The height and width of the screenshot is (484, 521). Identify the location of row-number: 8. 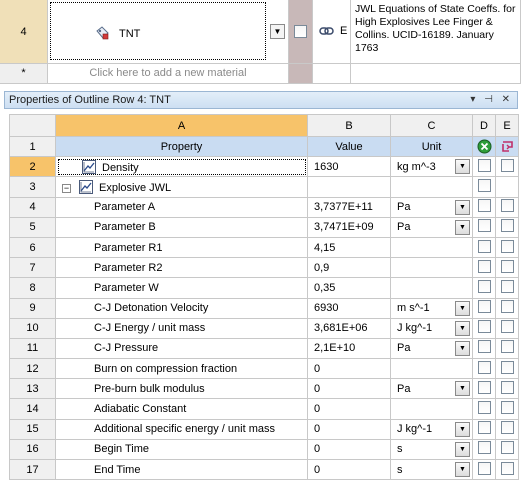
(32, 288).